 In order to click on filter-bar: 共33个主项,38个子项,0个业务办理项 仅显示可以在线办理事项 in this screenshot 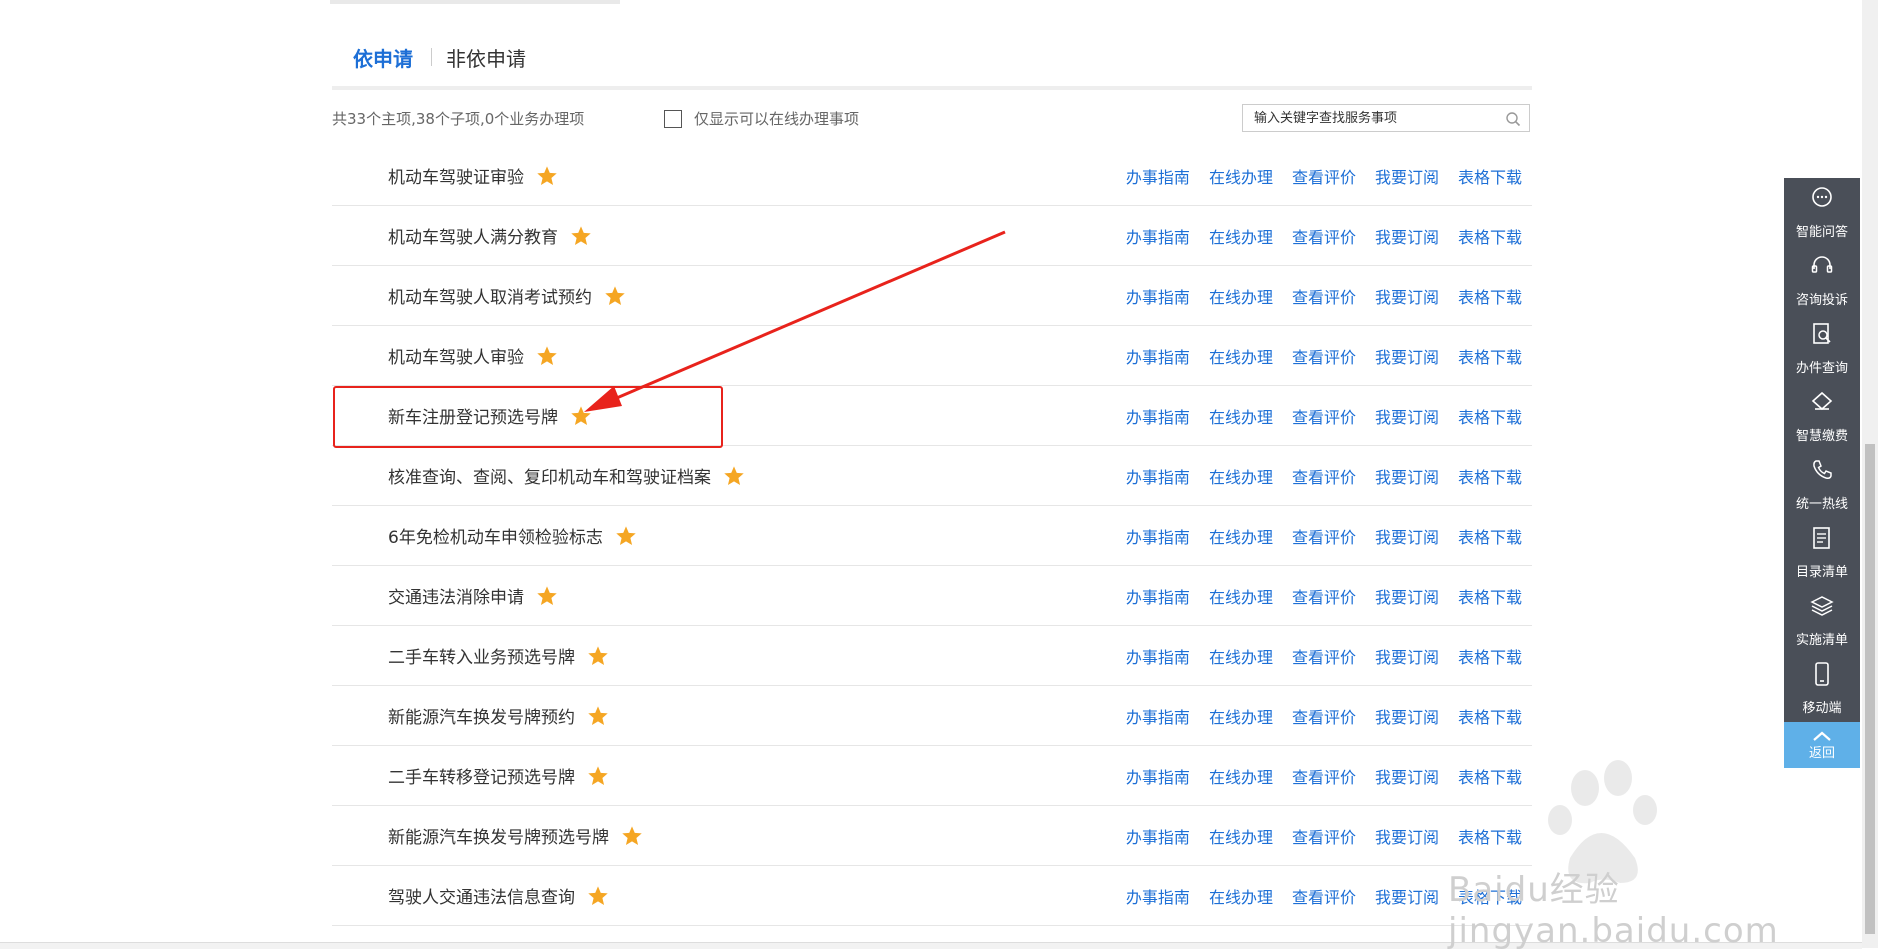, I will do `click(932, 119)`.